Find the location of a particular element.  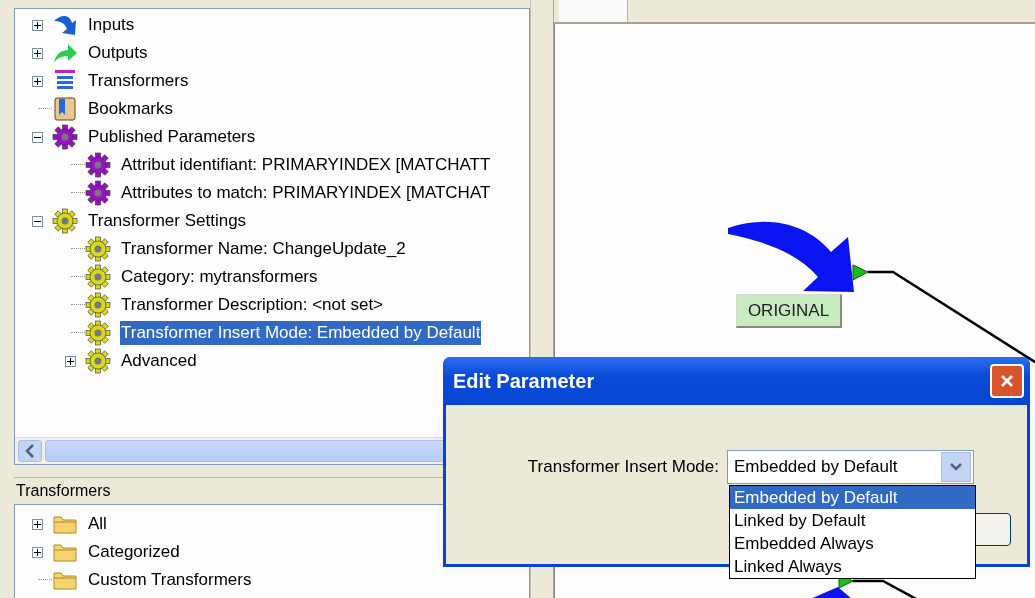

workspace-node: ORIGINAL is located at coordinates (789, 311).